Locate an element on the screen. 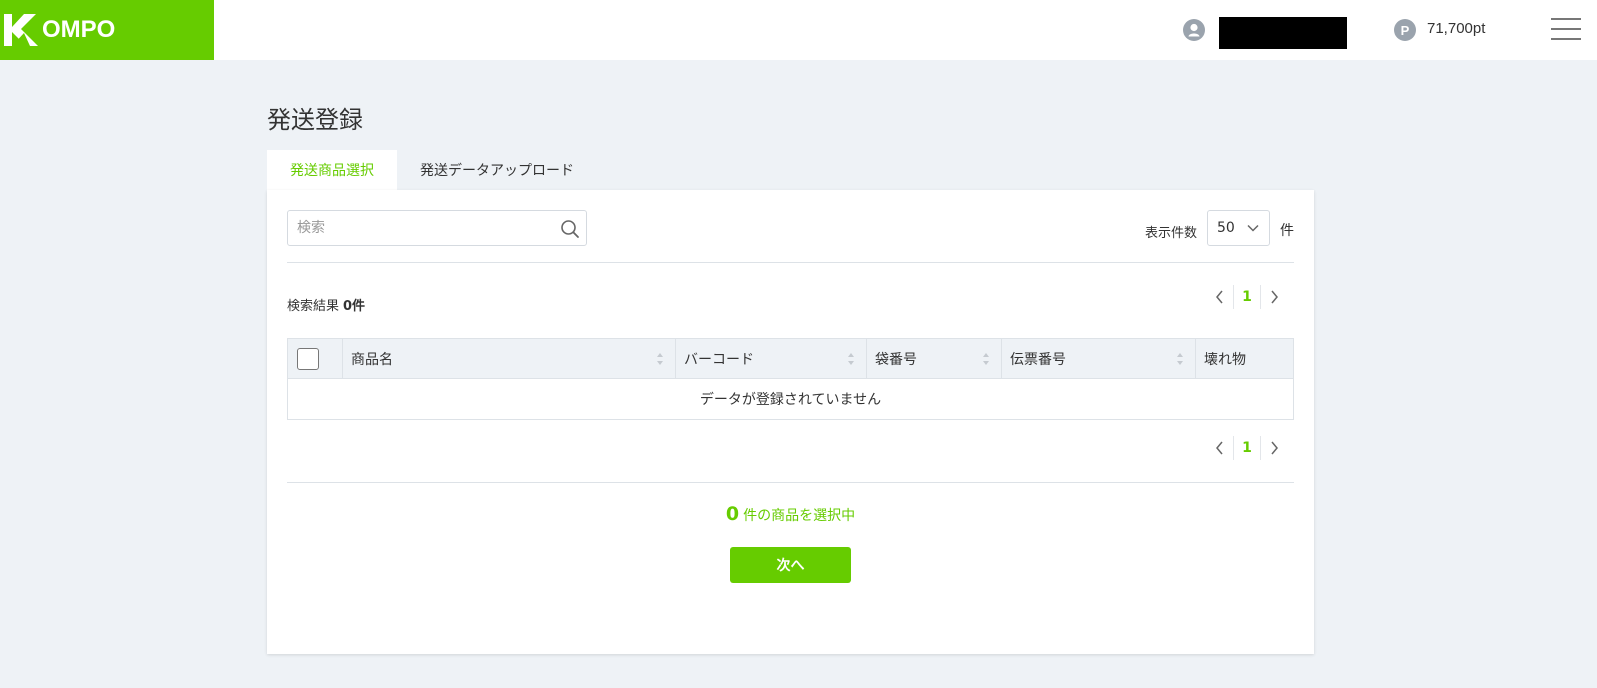 The image size is (1597, 688). search-result-summary: 検索結果 0件 is located at coordinates (326, 304).